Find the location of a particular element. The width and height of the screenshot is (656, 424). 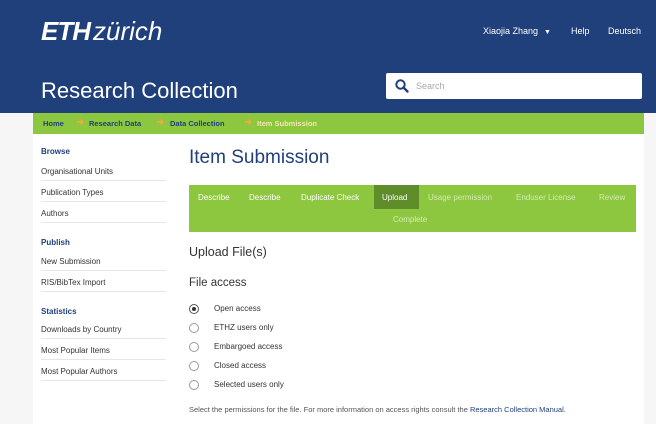

sidebar-item-downloads-by-country: Downloads by Country is located at coordinates (103, 332).